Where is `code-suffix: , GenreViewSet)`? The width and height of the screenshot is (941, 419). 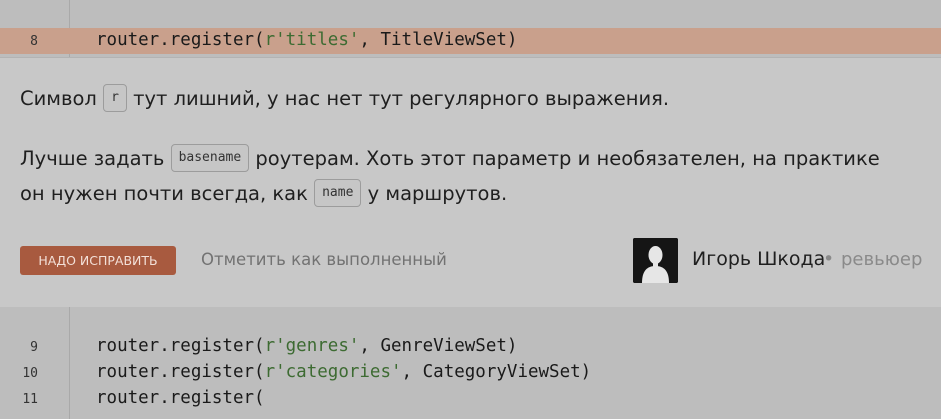
code-suffix: , GenreViewSet) is located at coordinates (438, 346).